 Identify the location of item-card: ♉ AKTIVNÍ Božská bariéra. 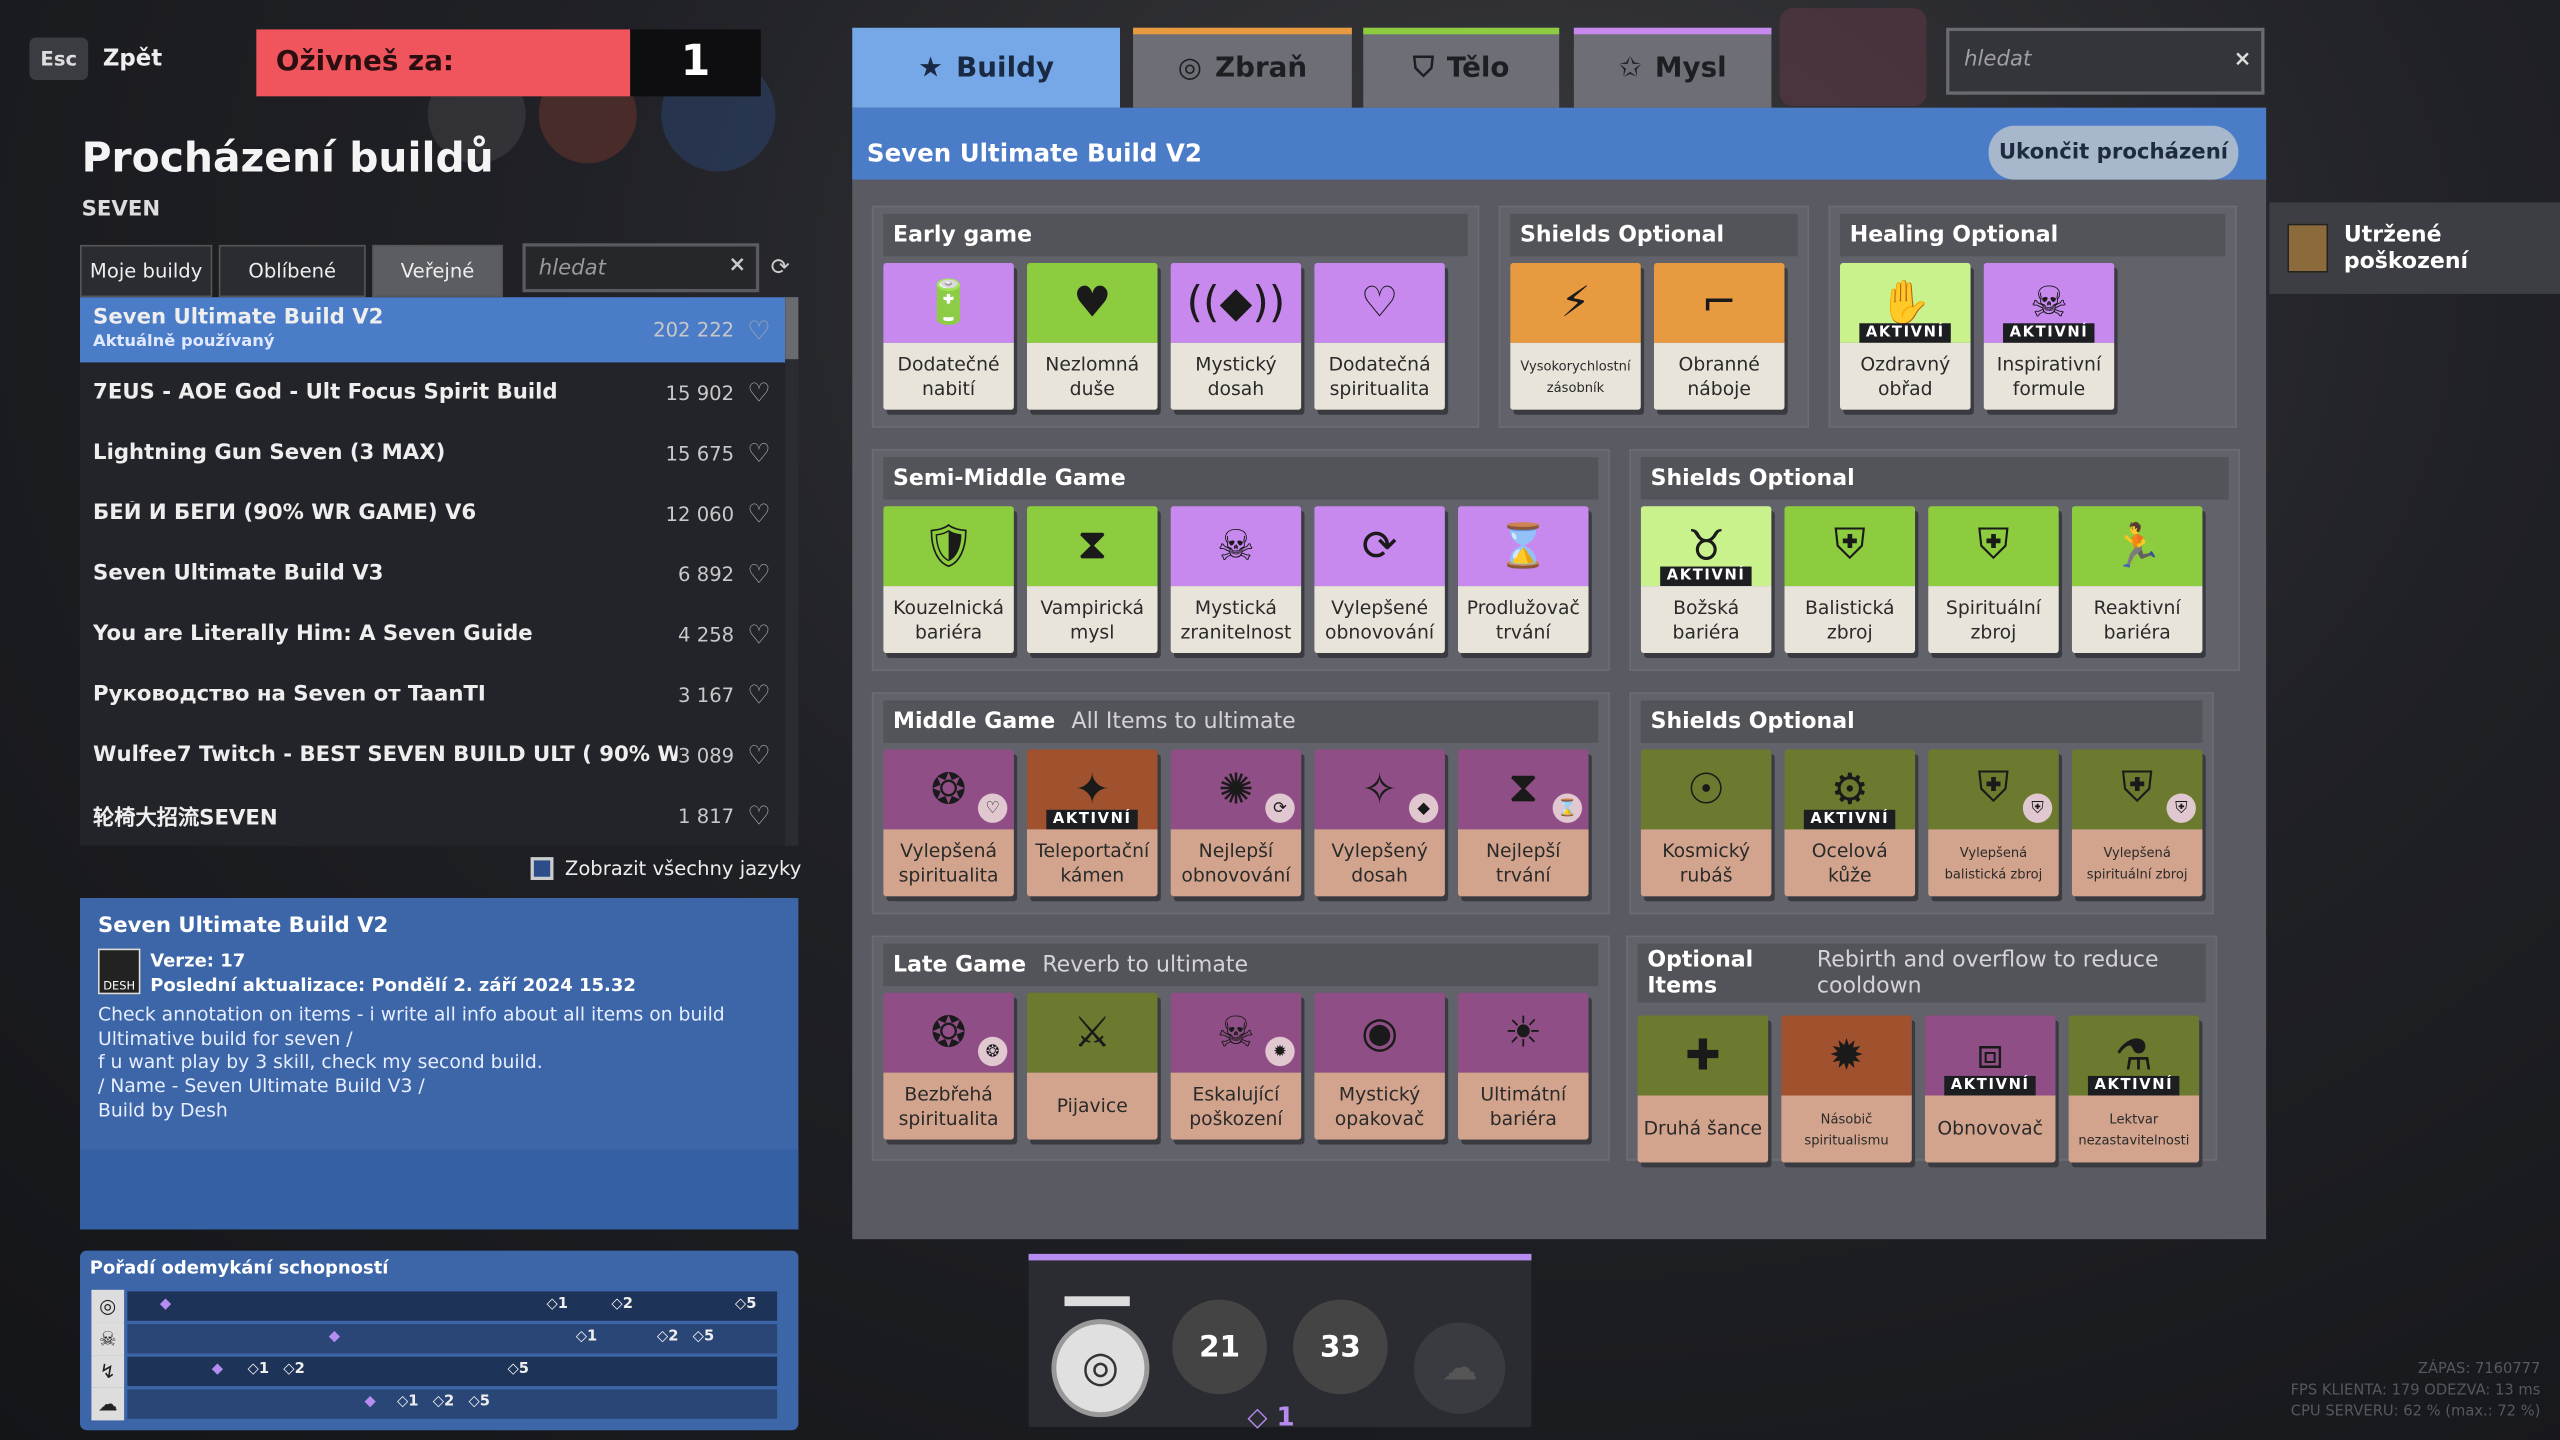
(1706, 580).